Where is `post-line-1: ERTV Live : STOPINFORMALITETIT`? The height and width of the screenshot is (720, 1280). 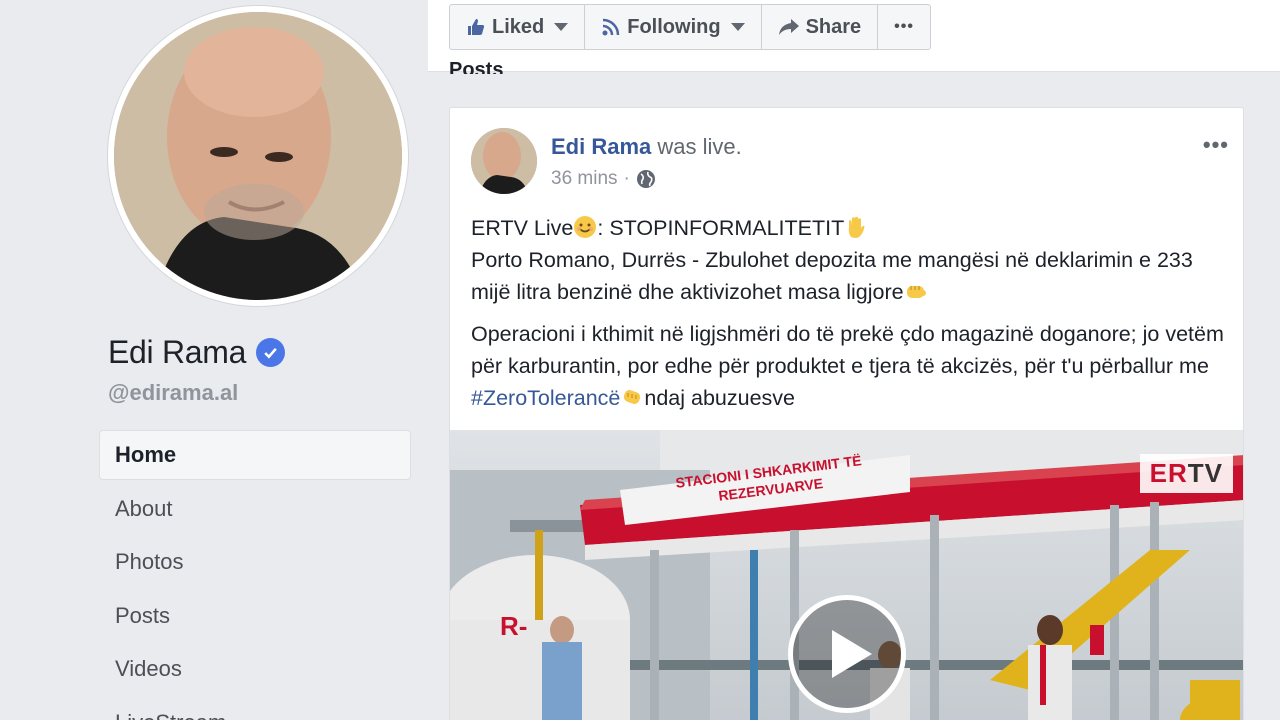
post-line-1: ERTV Live : STOPINFORMALITETIT is located at coordinates (851, 228).